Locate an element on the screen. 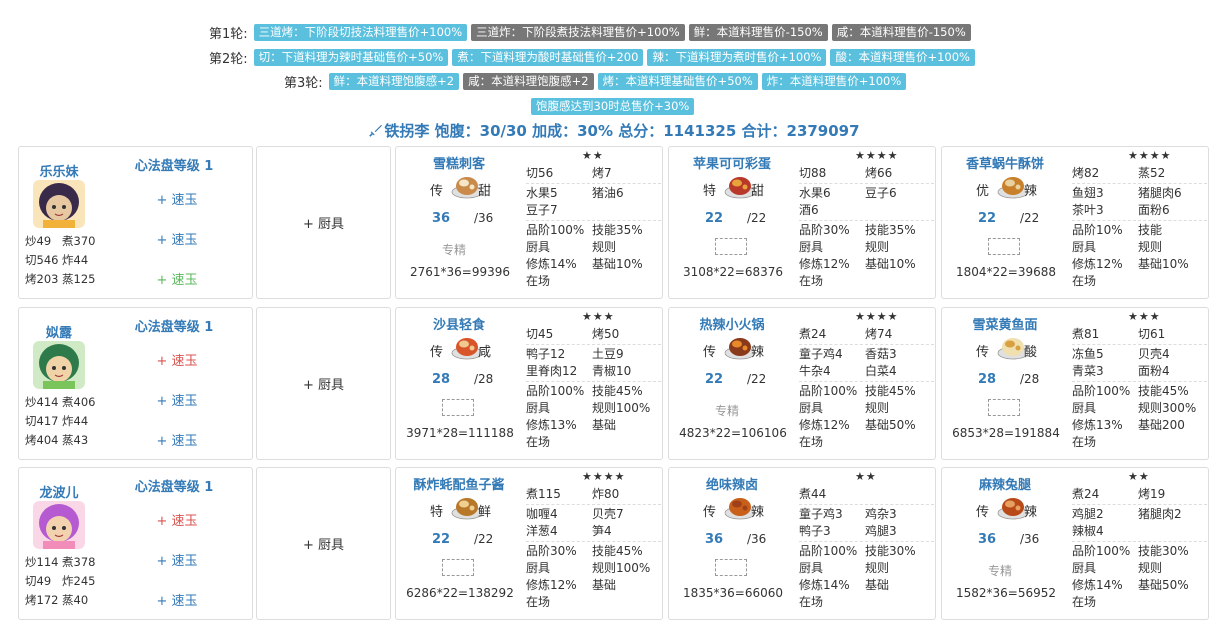 The width and height of the screenshot is (1229, 634). detail-row: 切56 烤7 is located at coordinates (593, 173).